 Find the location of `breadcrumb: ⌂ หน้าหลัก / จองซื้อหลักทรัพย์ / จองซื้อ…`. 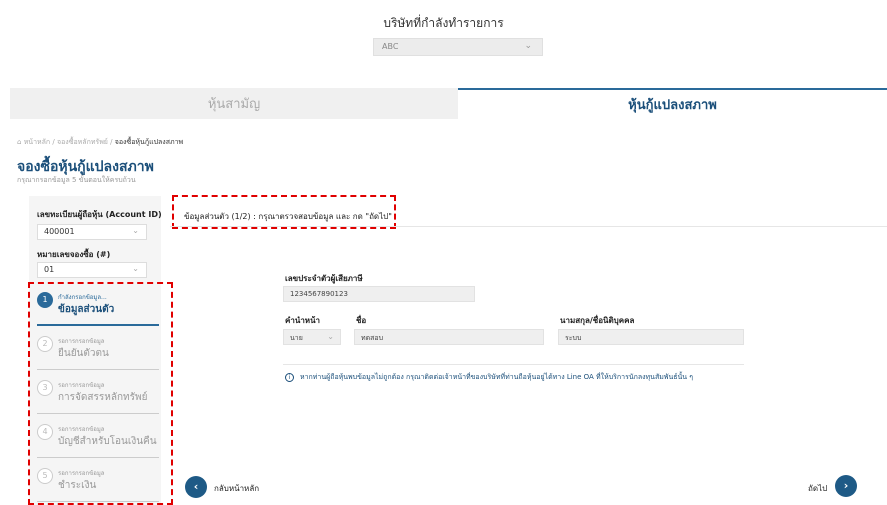

breadcrumb: ⌂ หน้าหลัก / จองซื้อหลักทรัพย์ / จองซื้อ… is located at coordinates (100, 142).